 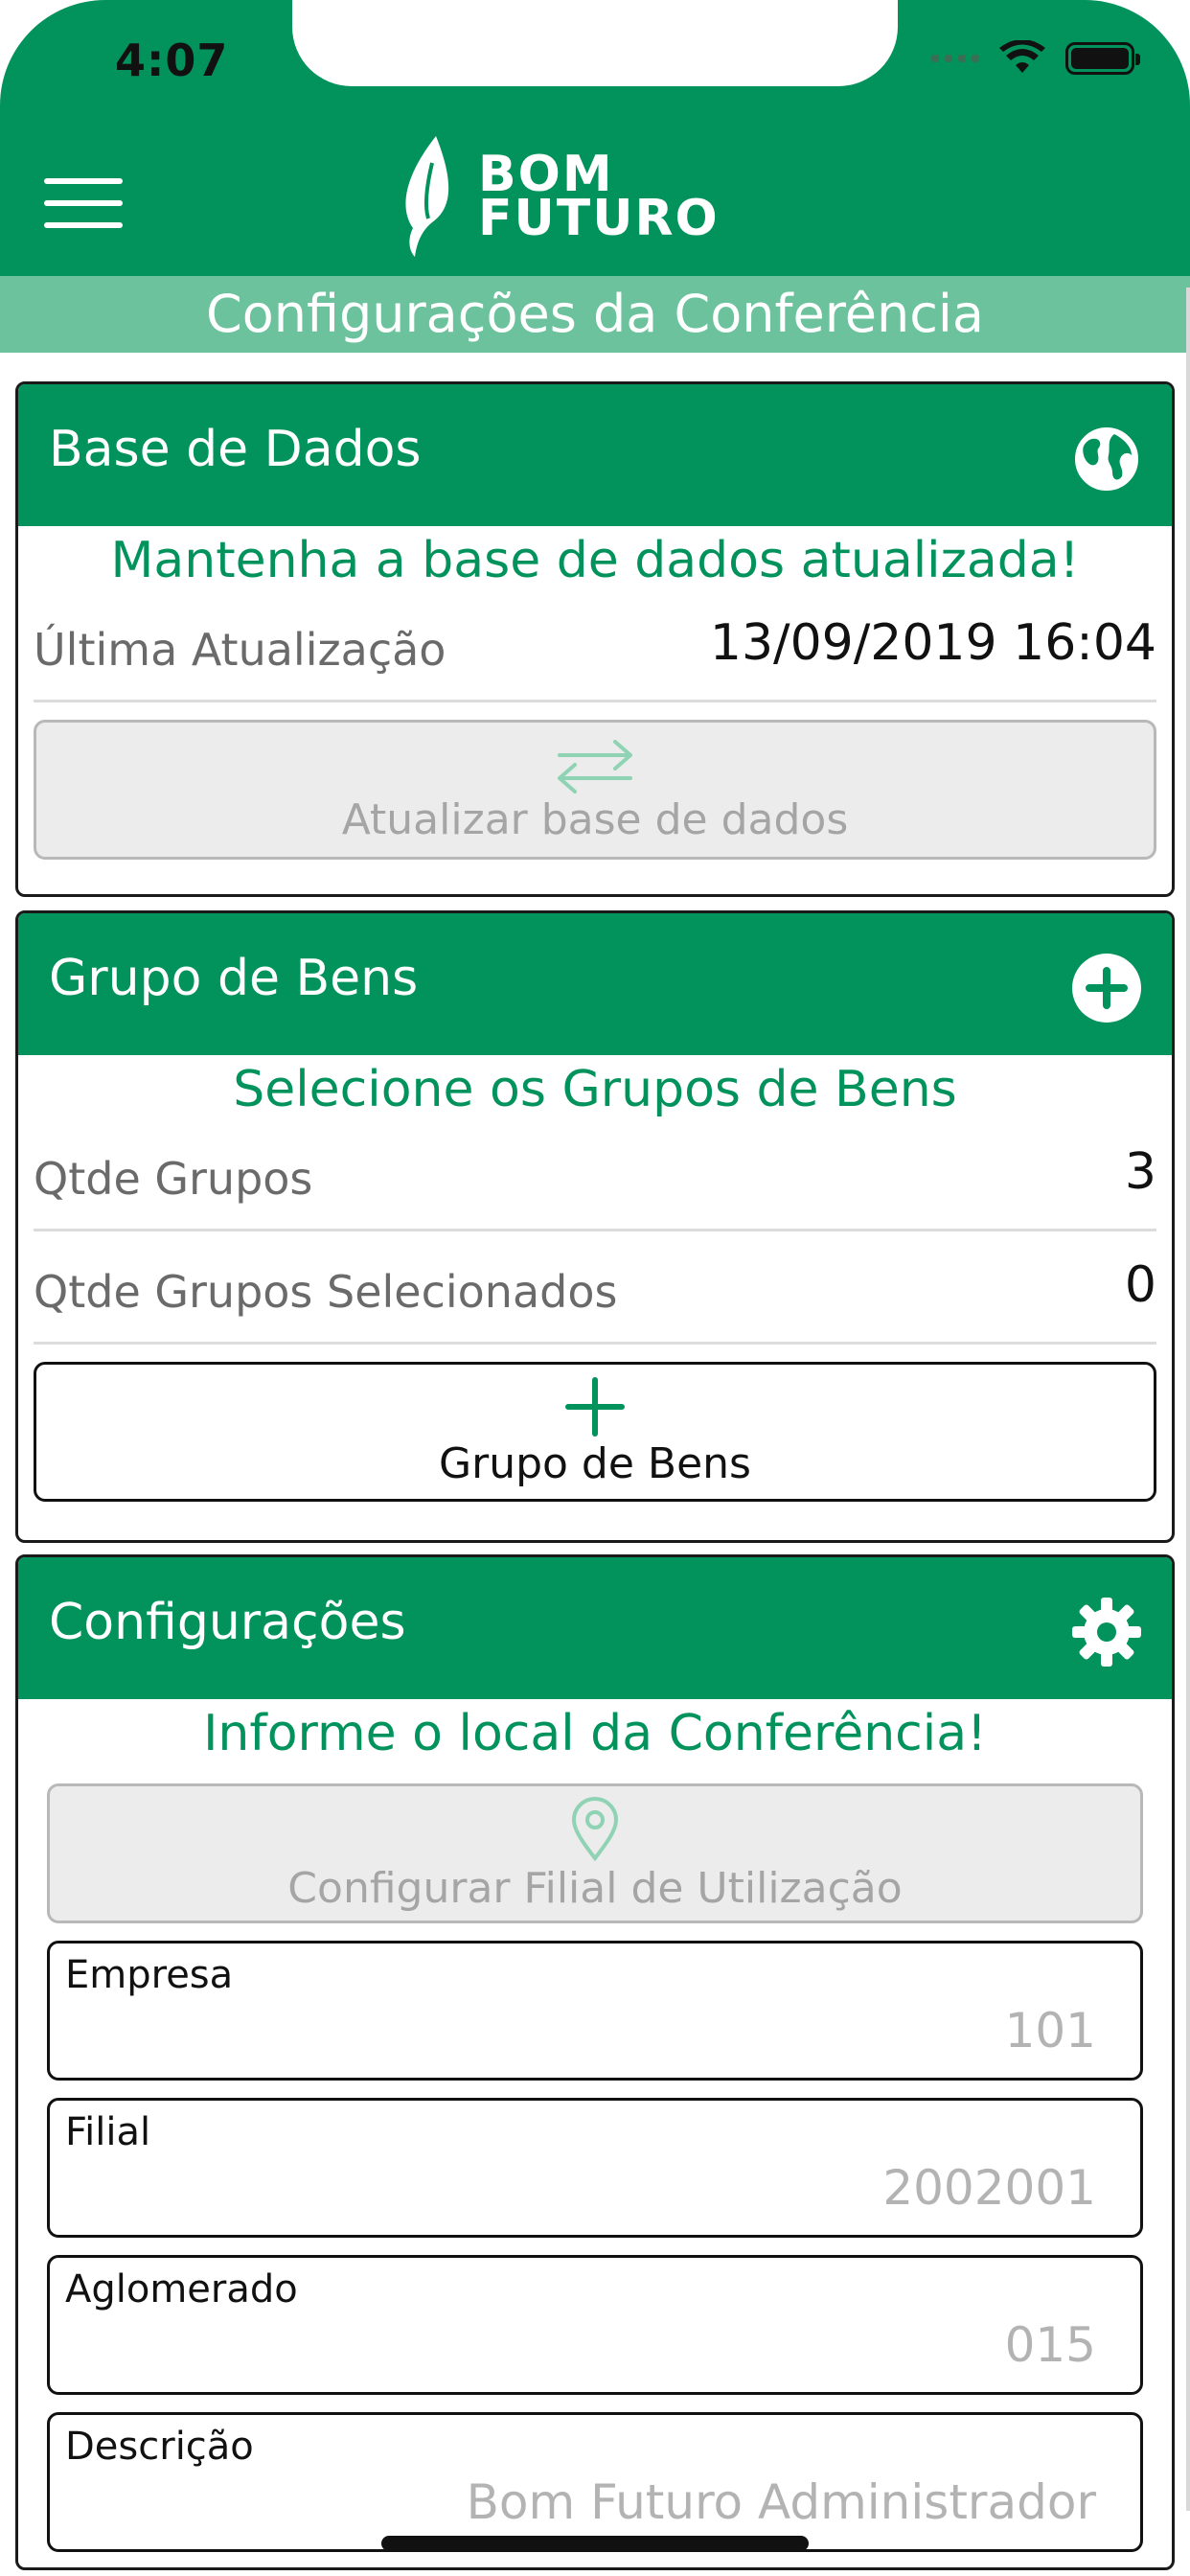 I want to click on scrollbar, so click(x=1188, y=1399).